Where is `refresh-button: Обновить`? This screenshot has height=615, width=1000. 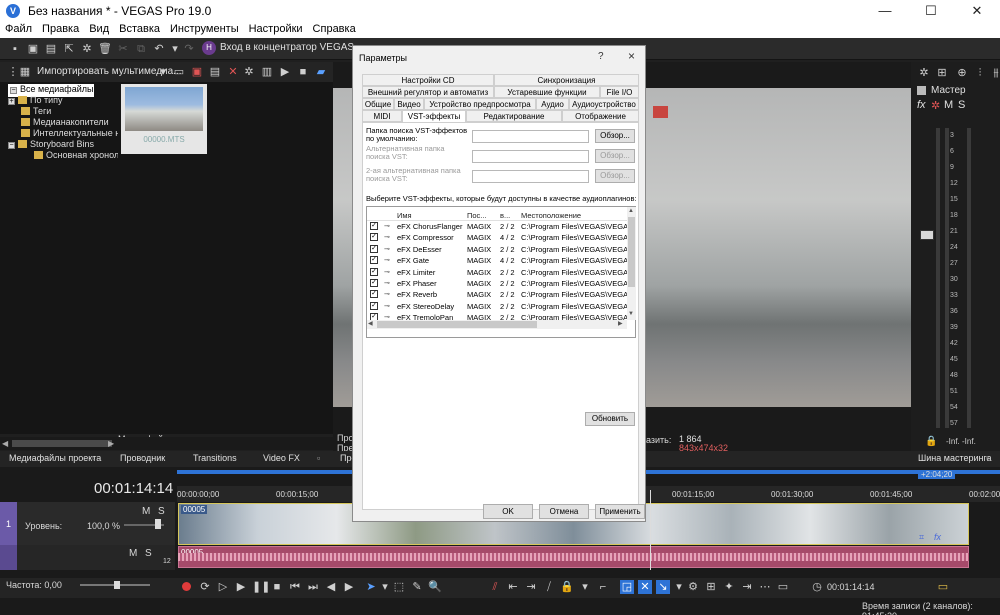 refresh-button: Обновить is located at coordinates (610, 419).